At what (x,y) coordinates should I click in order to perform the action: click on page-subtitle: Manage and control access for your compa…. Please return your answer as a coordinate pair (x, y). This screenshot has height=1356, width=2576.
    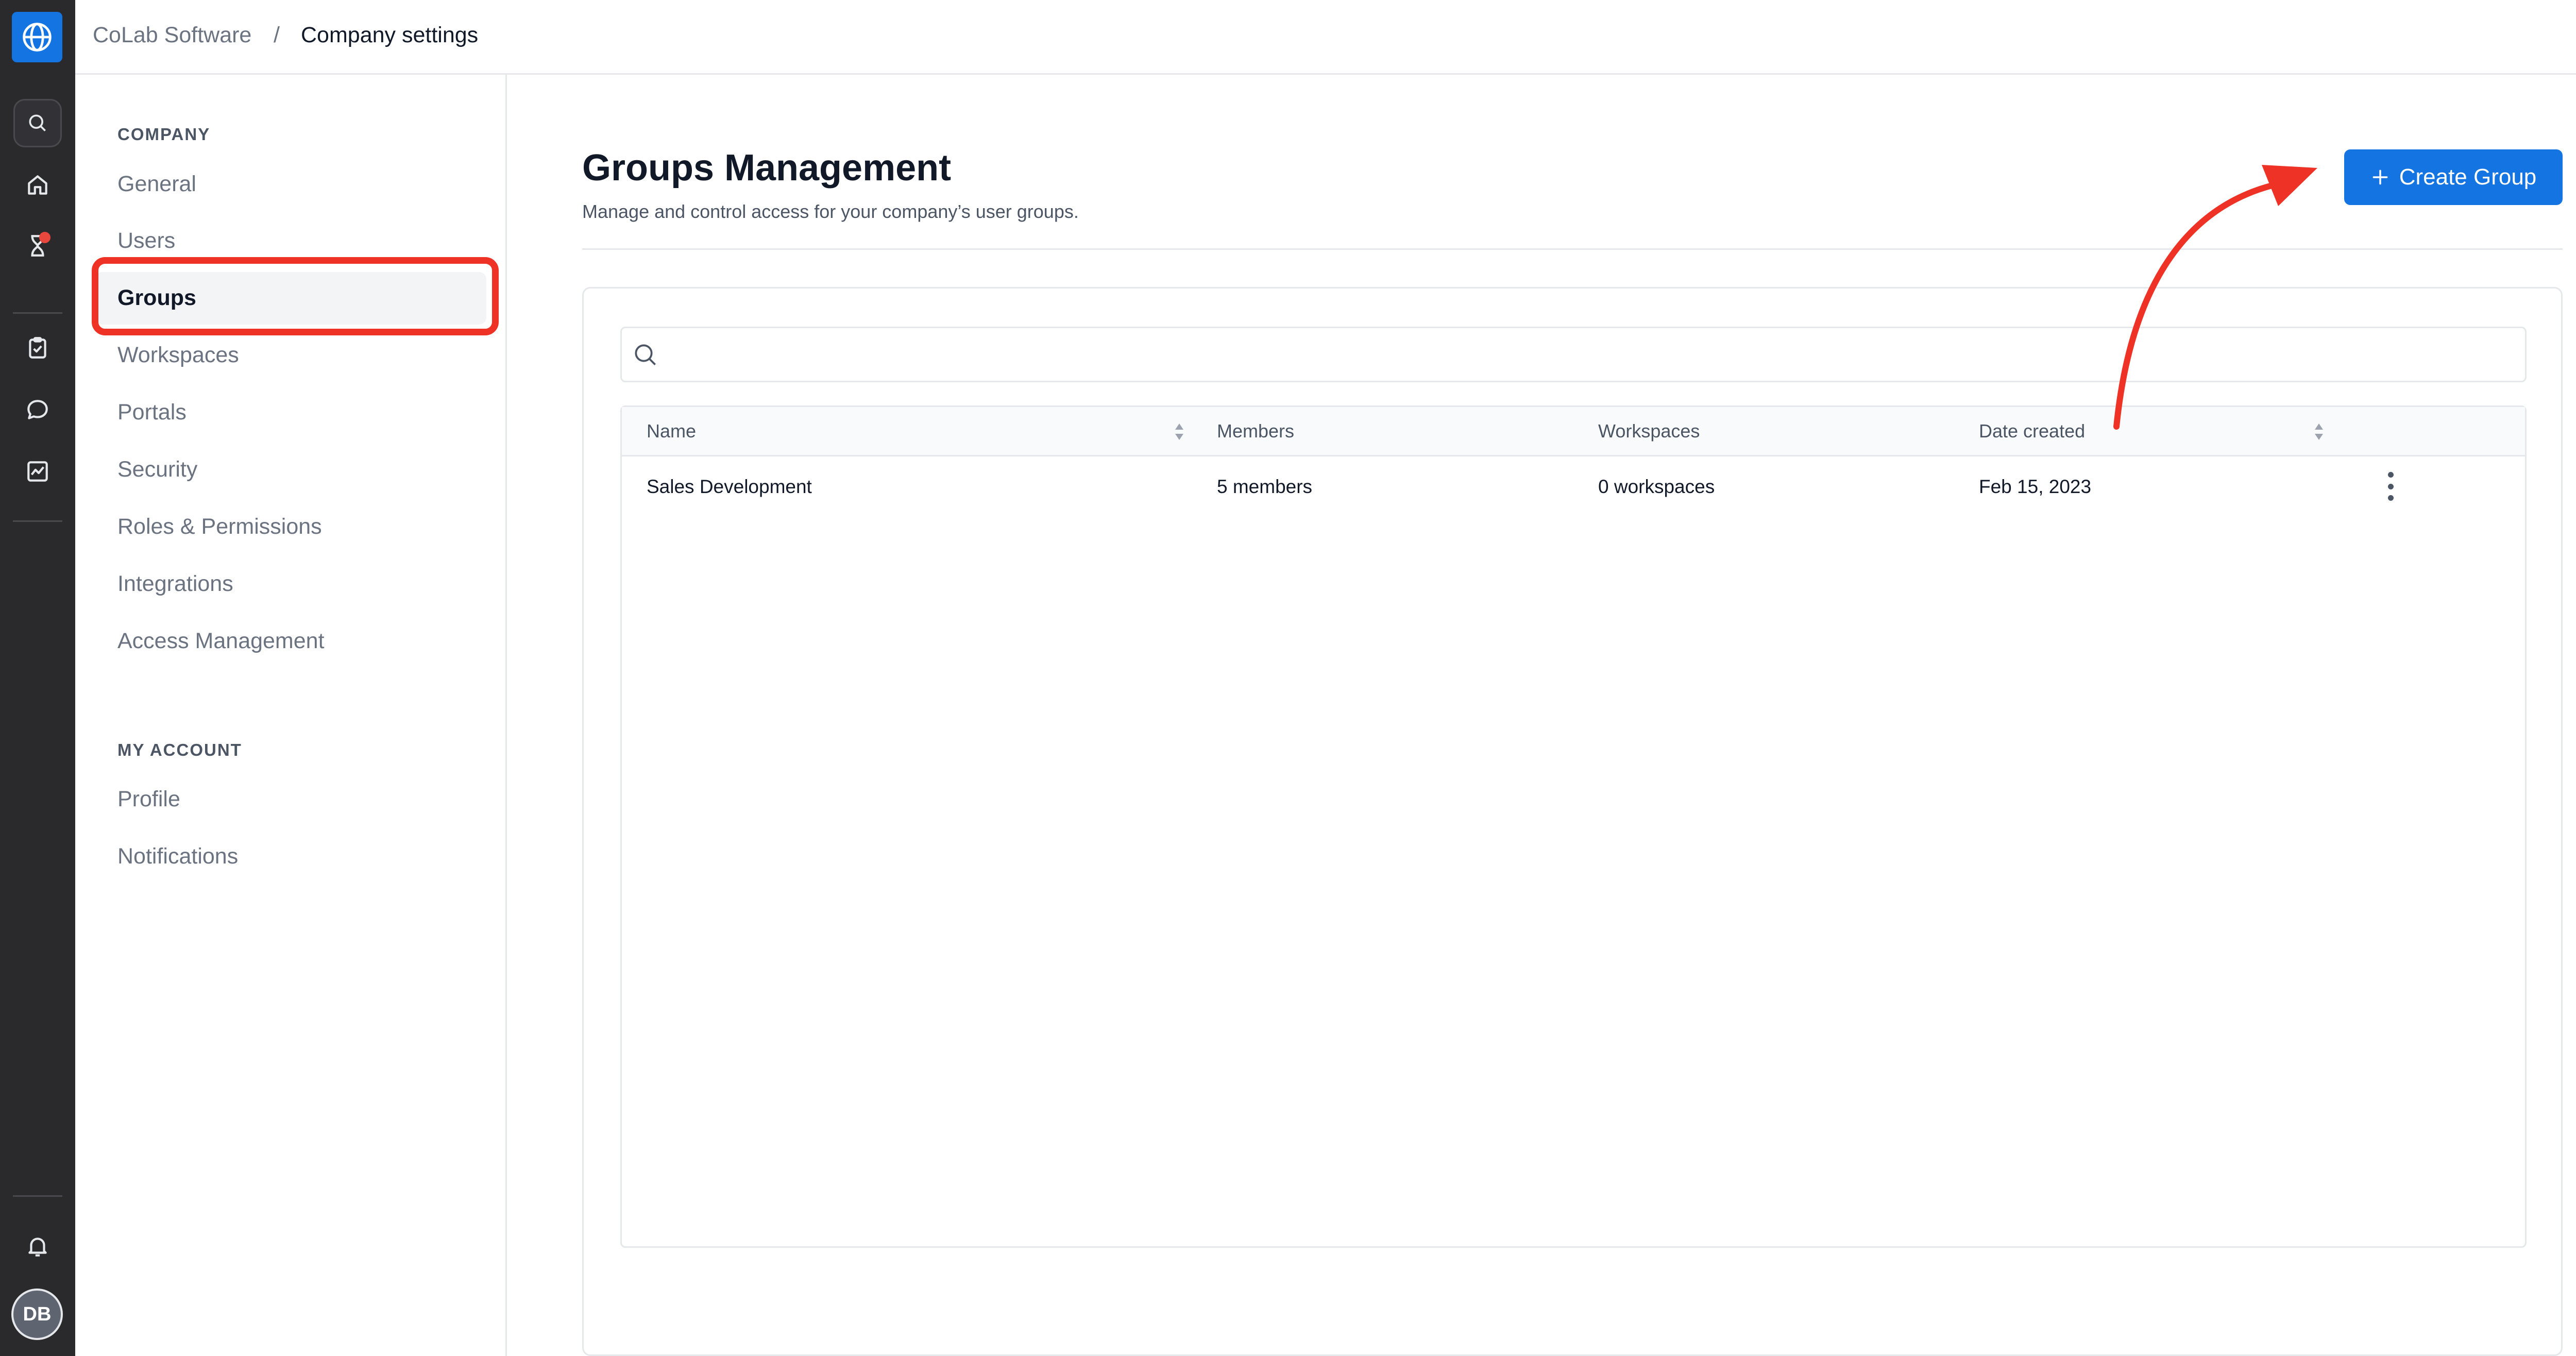
    Looking at the image, I should click on (830, 211).